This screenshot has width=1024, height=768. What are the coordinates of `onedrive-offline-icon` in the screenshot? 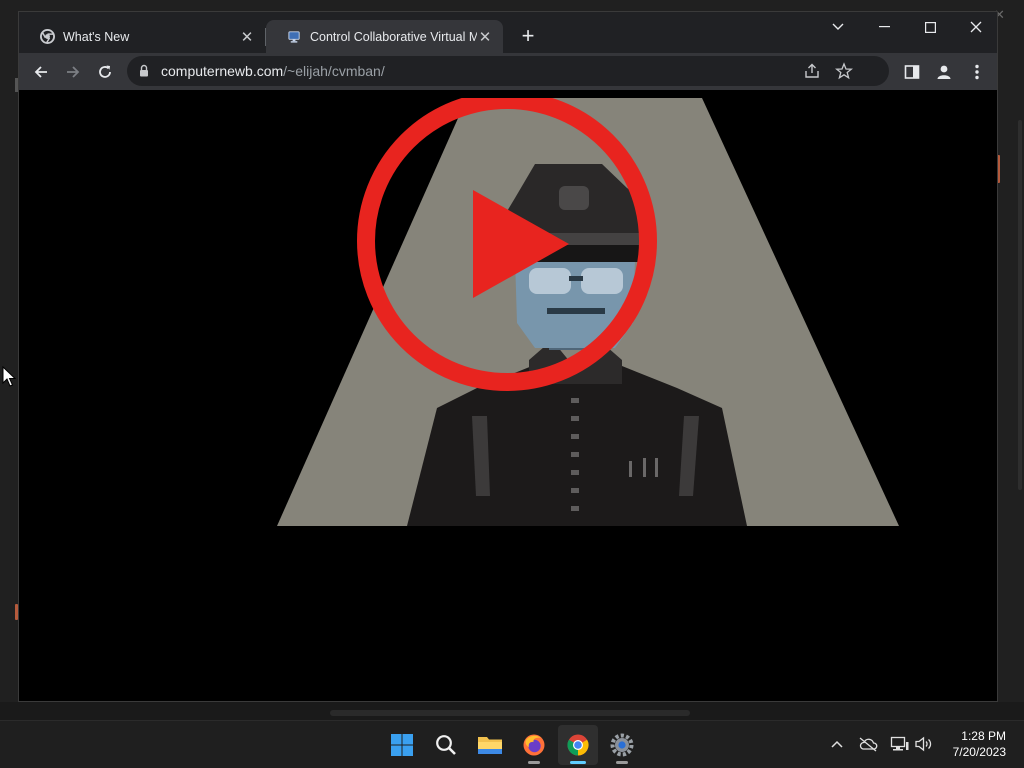 It's located at (868, 744).